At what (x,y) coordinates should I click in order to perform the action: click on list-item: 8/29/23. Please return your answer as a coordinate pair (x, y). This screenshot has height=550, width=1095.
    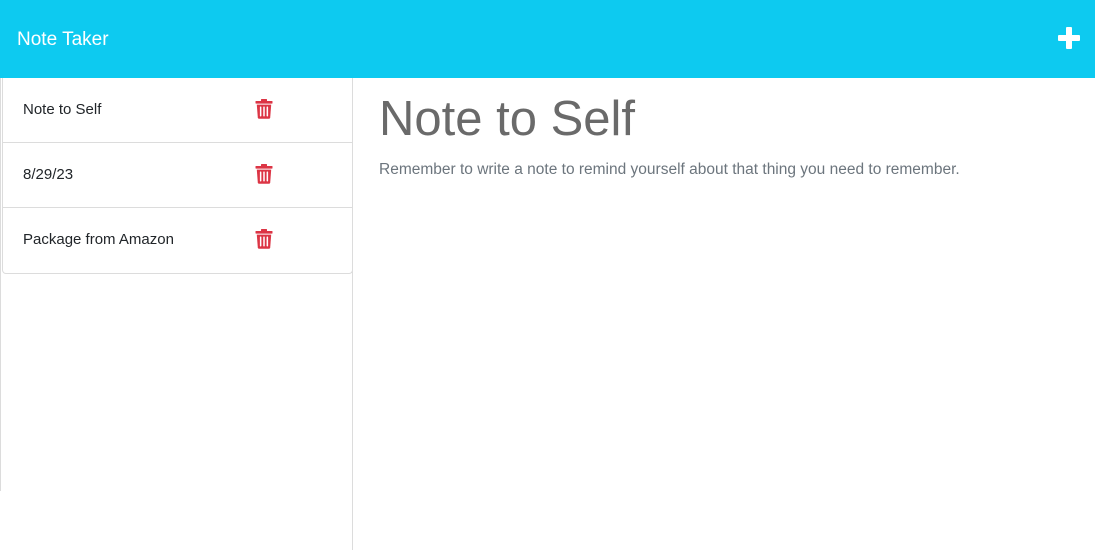
    Looking at the image, I should click on (177, 175).